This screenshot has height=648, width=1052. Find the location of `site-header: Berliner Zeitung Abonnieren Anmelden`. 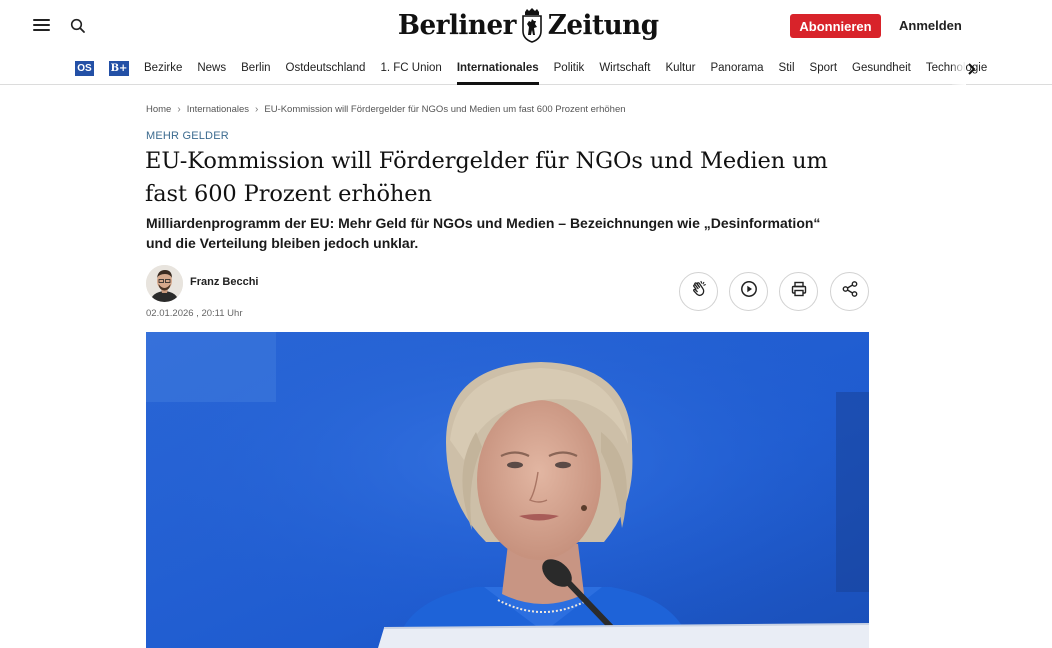

site-header: Berliner Zeitung Abonnieren Anmelden is located at coordinates (526, 26).